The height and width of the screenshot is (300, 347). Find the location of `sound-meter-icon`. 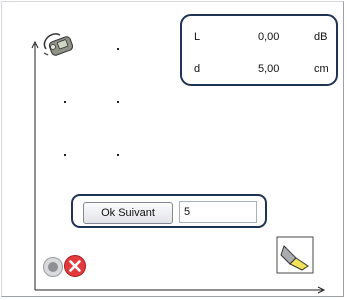

sound-meter-icon is located at coordinates (60, 44).